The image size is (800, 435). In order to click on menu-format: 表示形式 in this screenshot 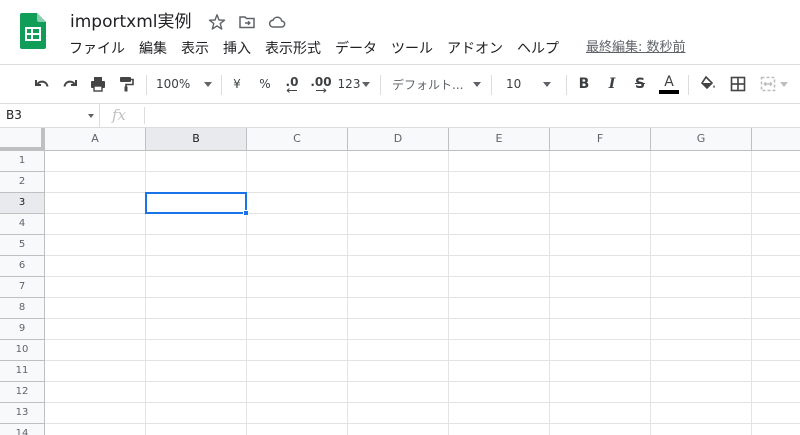, I will do `click(293, 49)`.